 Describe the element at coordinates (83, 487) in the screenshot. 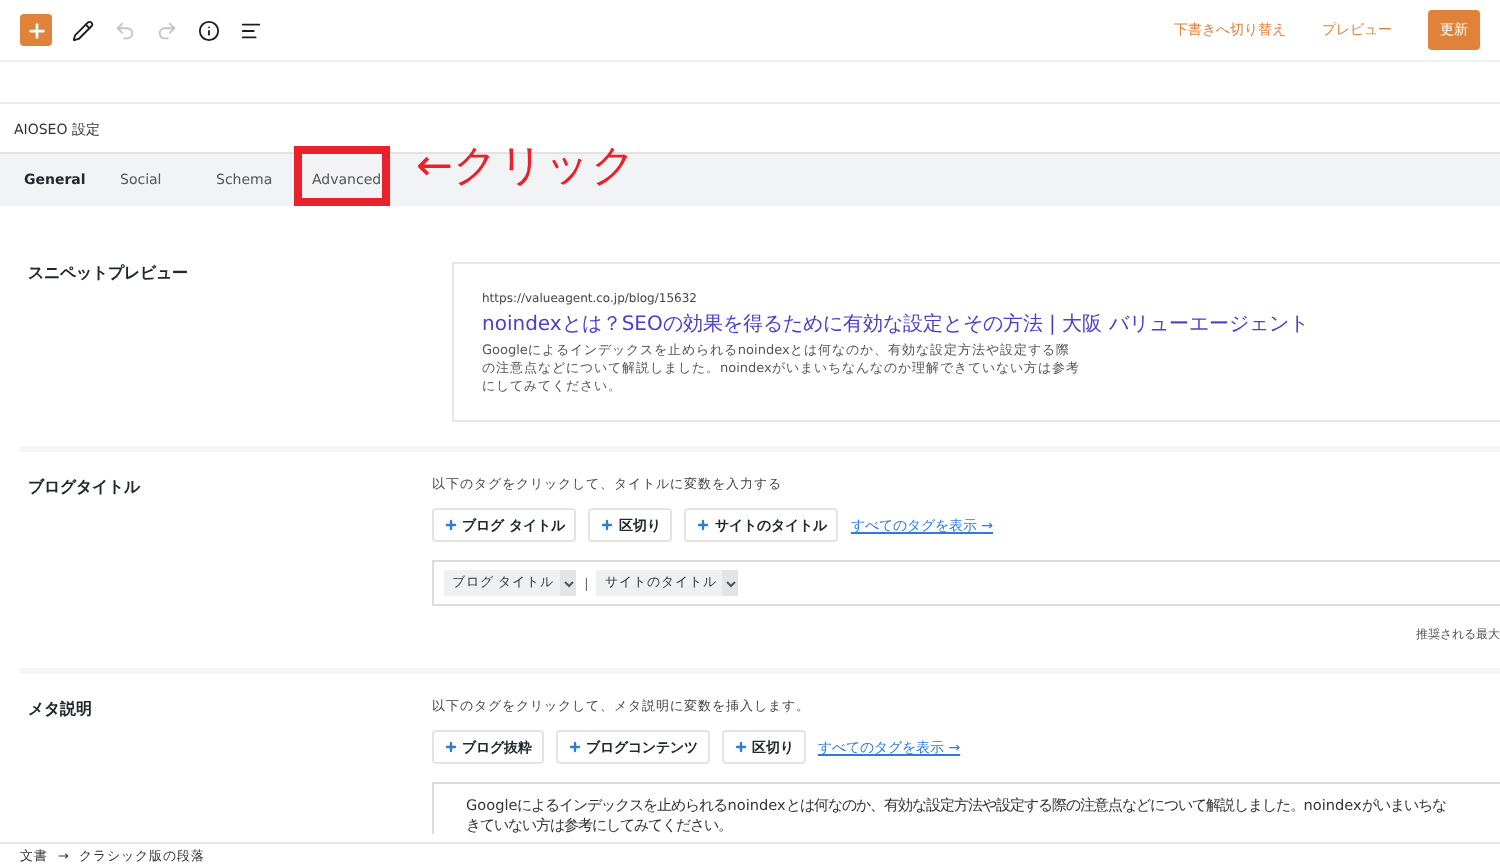

I see `section-label: ブログタイトル` at that location.